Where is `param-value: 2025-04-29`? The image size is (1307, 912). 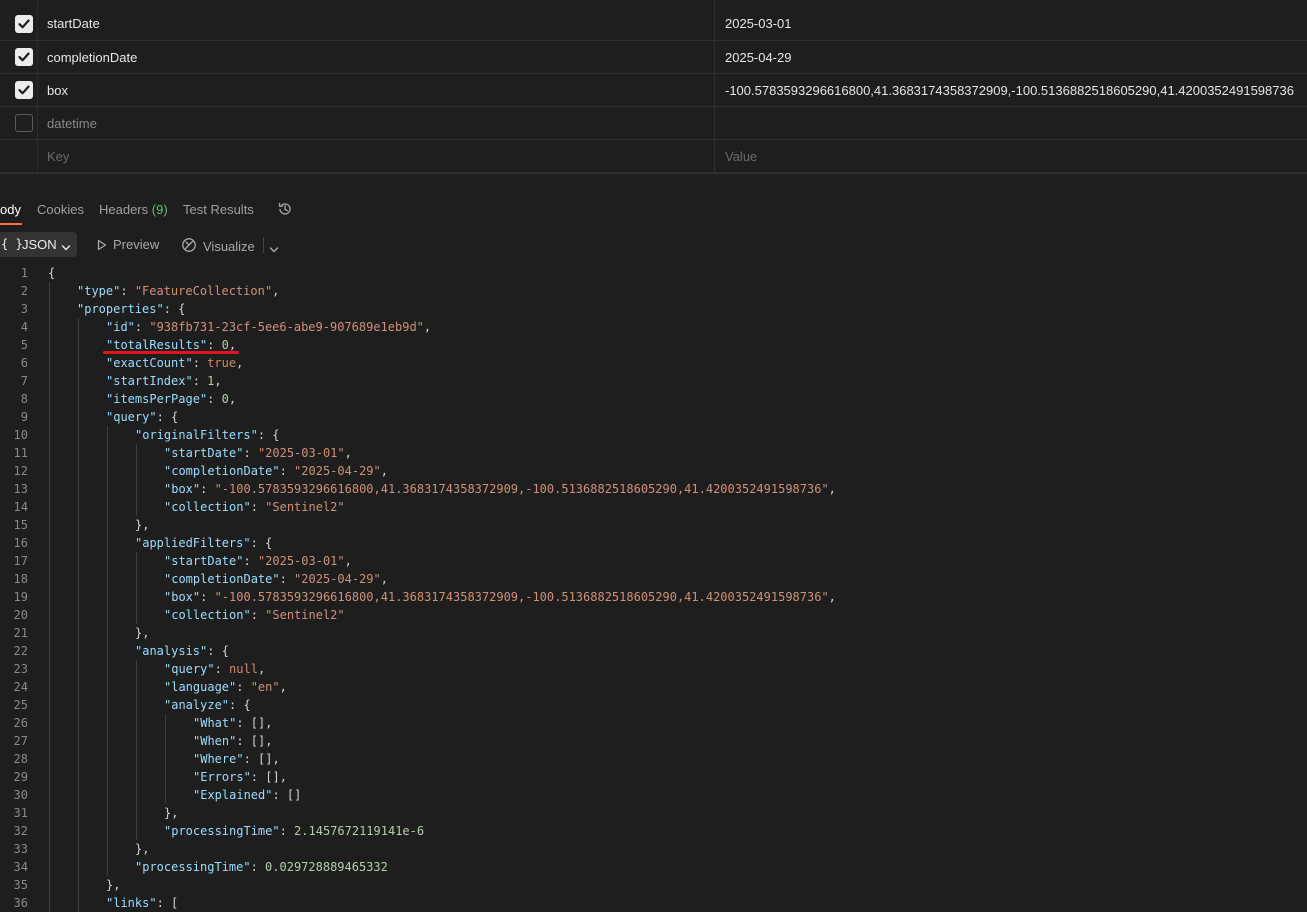 param-value: 2025-04-29 is located at coordinates (758, 57).